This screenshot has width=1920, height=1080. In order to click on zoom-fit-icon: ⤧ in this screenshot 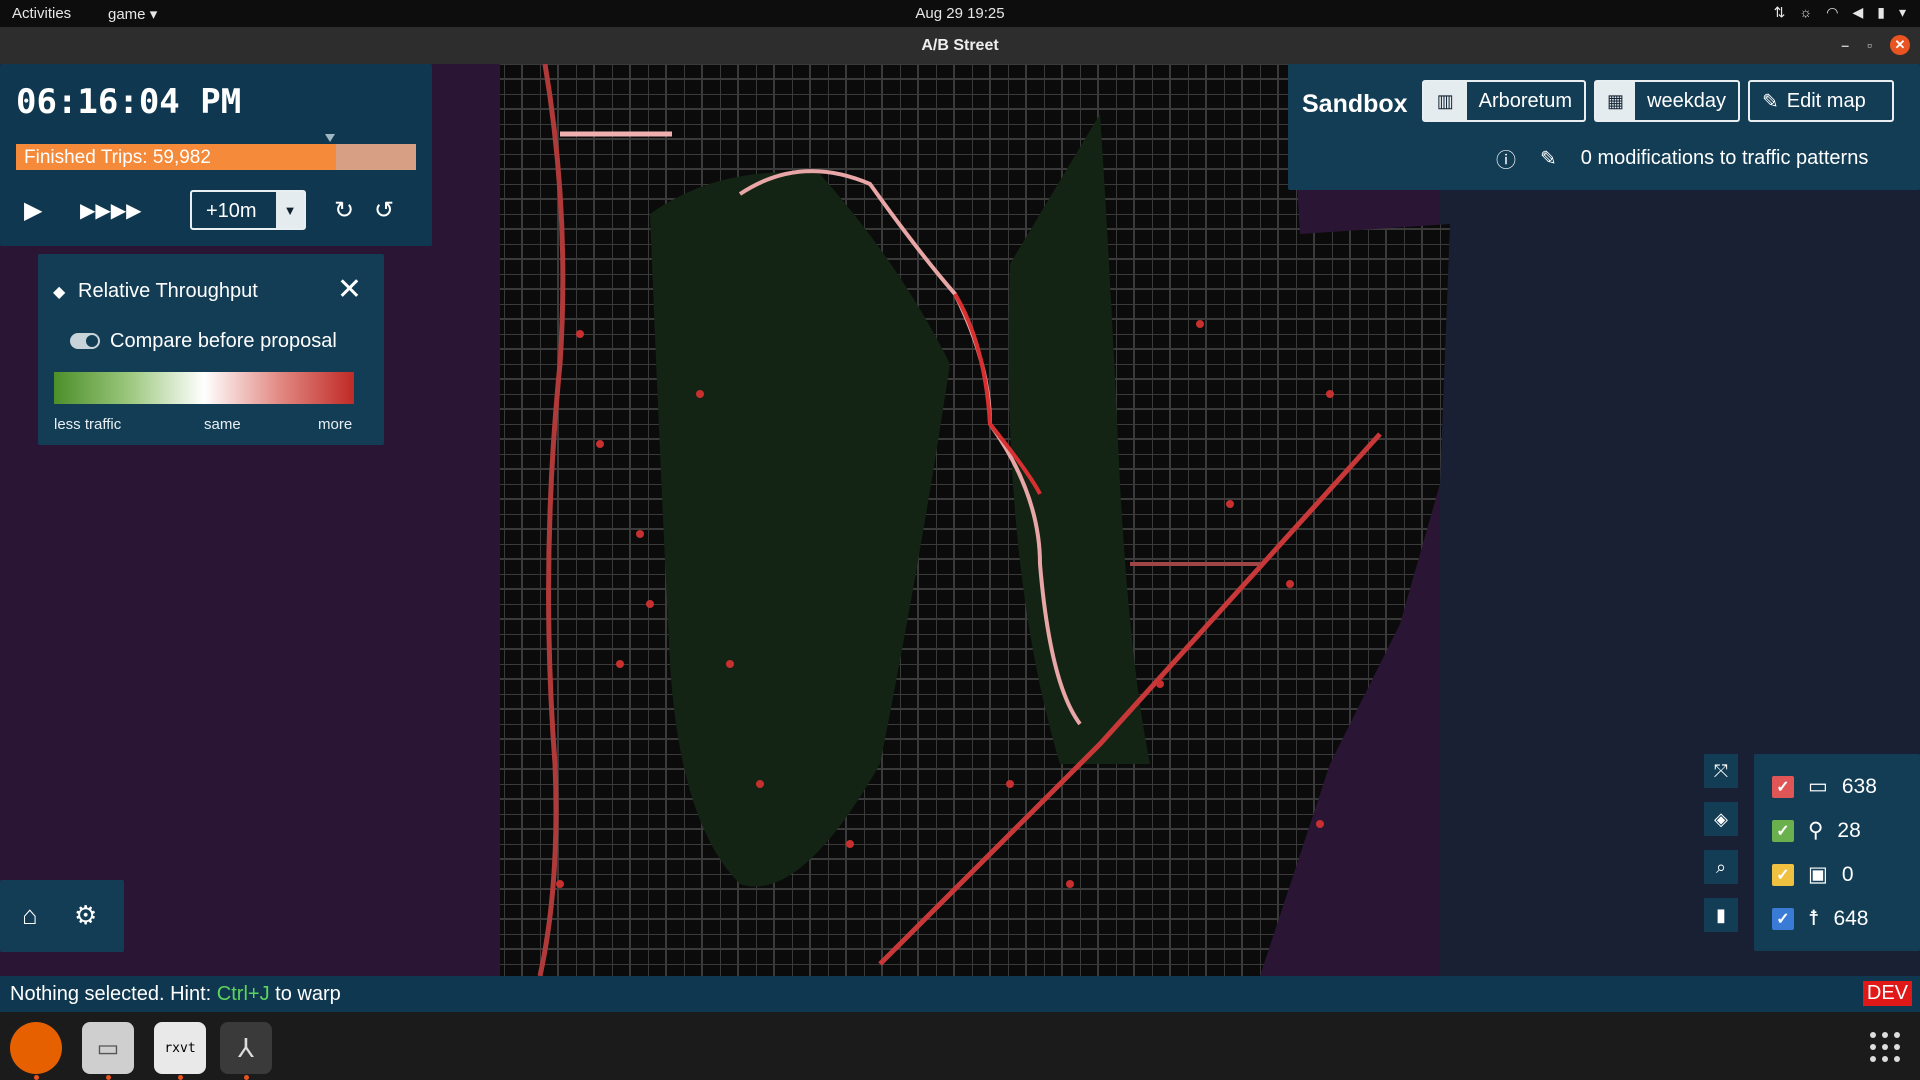, I will do `click(1721, 771)`.